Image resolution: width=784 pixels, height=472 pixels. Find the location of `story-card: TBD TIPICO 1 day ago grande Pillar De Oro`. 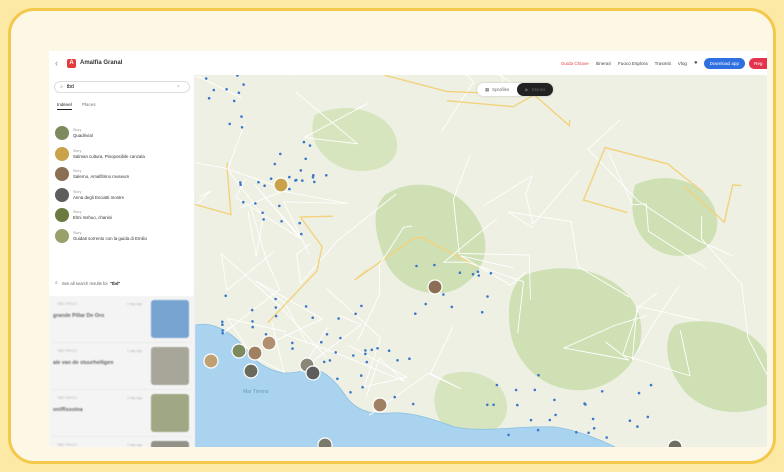

story-card: TBD TIPICO 1 day ago grande Pillar De Oro is located at coordinates (122, 319).